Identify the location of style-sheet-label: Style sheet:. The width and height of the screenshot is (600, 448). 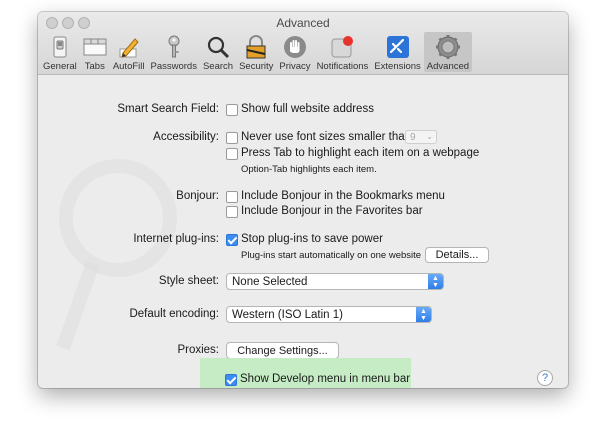
(188, 281).